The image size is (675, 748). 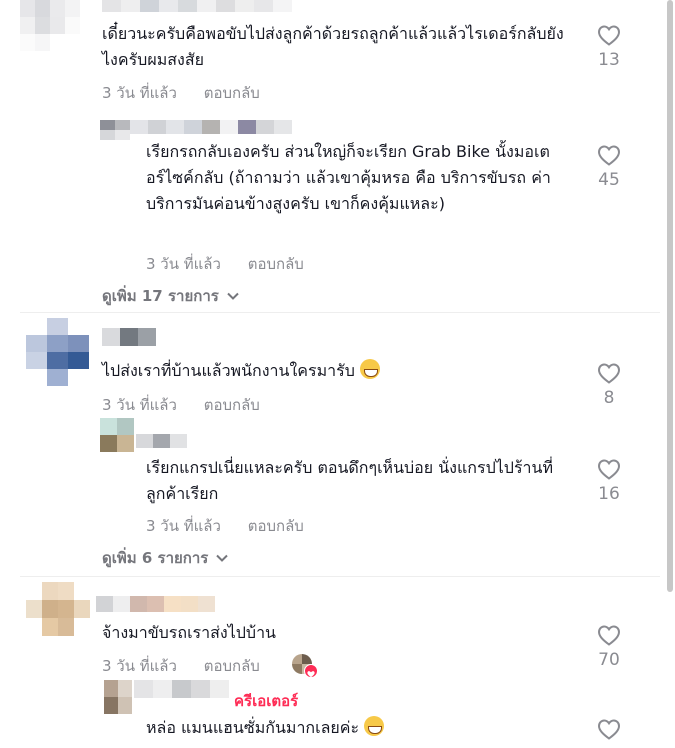 I want to click on like-count: 13, so click(x=609, y=60).